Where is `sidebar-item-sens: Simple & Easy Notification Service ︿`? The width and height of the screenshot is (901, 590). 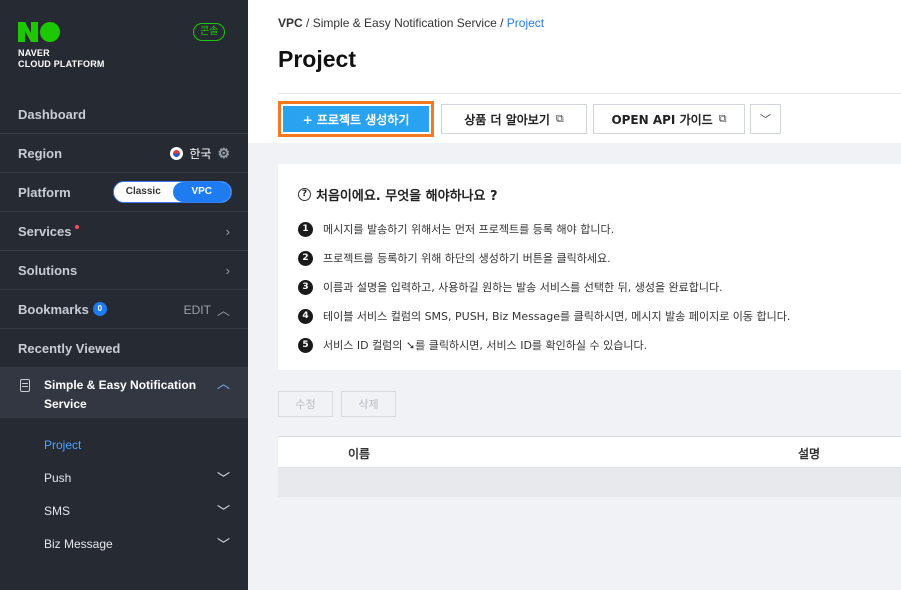 sidebar-item-sens: Simple & Easy Notification Service ︿ is located at coordinates (124, 393).